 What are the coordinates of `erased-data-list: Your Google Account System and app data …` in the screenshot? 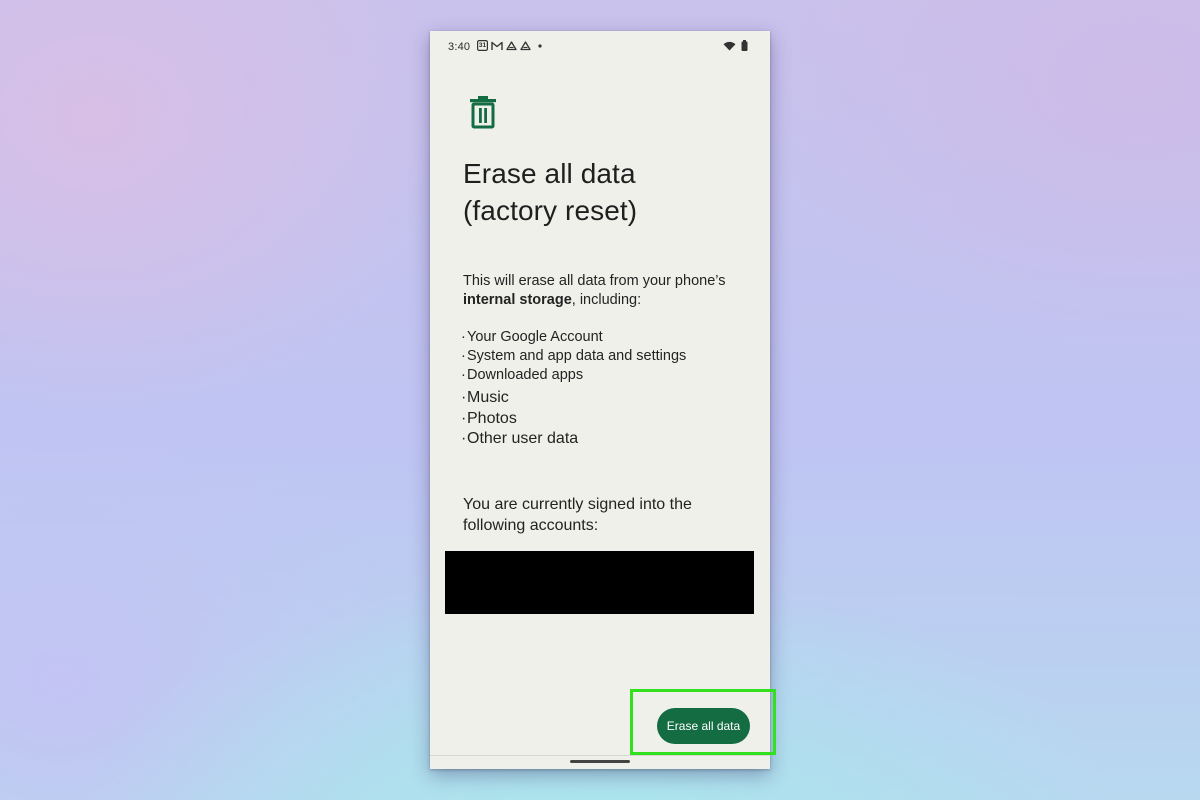 It's located at (573, 389).